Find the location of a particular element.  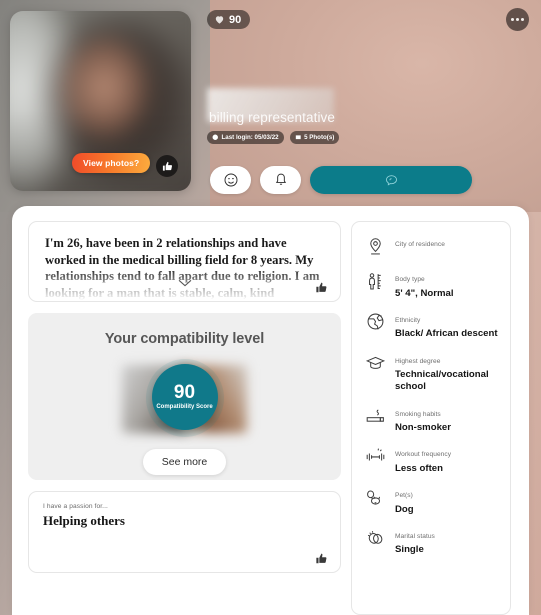

cigarette-icon is located at coordinates (375, 416).